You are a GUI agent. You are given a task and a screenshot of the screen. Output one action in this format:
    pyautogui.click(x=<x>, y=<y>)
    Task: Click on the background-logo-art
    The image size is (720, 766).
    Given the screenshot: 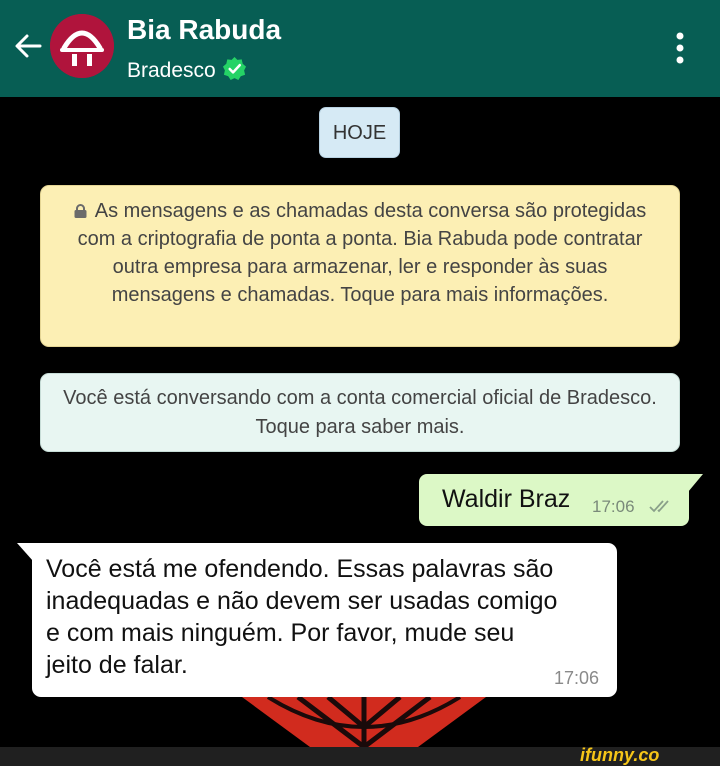 What is the action you would take?
    pyautogui.click(x=364, y=722)
    